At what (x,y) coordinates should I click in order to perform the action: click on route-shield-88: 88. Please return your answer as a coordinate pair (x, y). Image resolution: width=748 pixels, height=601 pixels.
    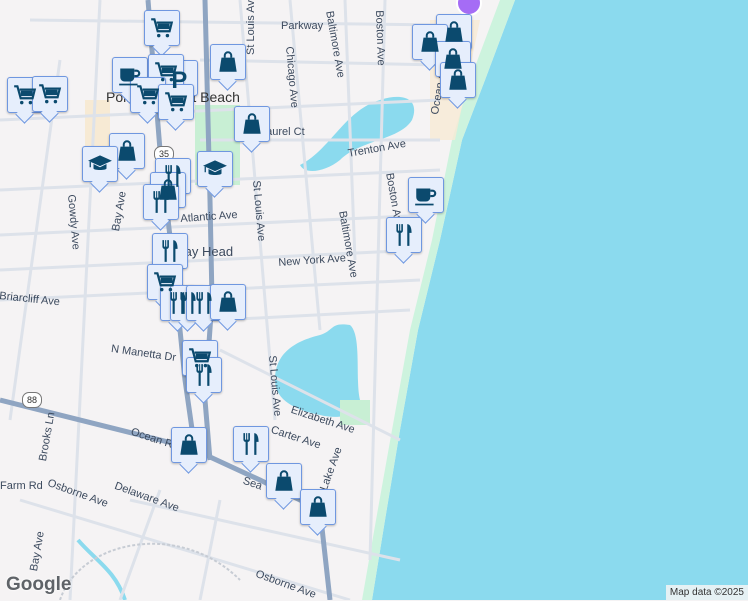
    Looking at the image, I should click on (32, 400).